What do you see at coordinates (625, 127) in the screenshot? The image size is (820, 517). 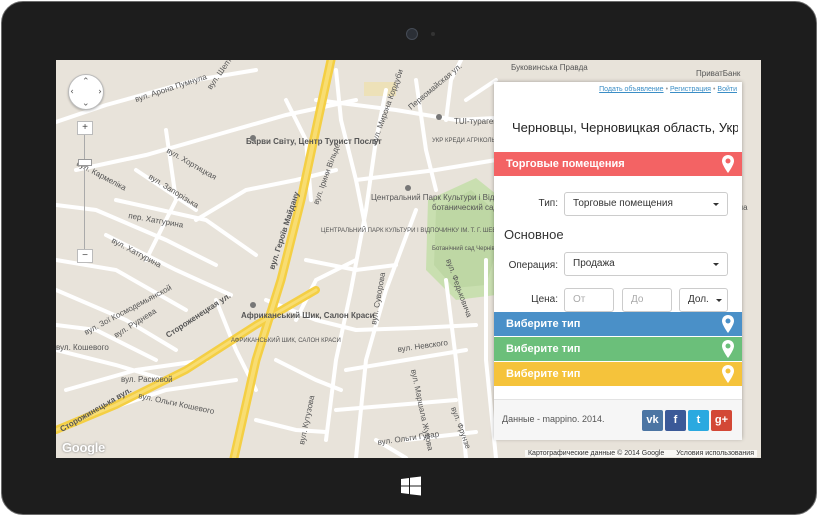 I see `location-search-input: Черновцы, Черновицкая область, Украина` at bounding box center [625, 127].